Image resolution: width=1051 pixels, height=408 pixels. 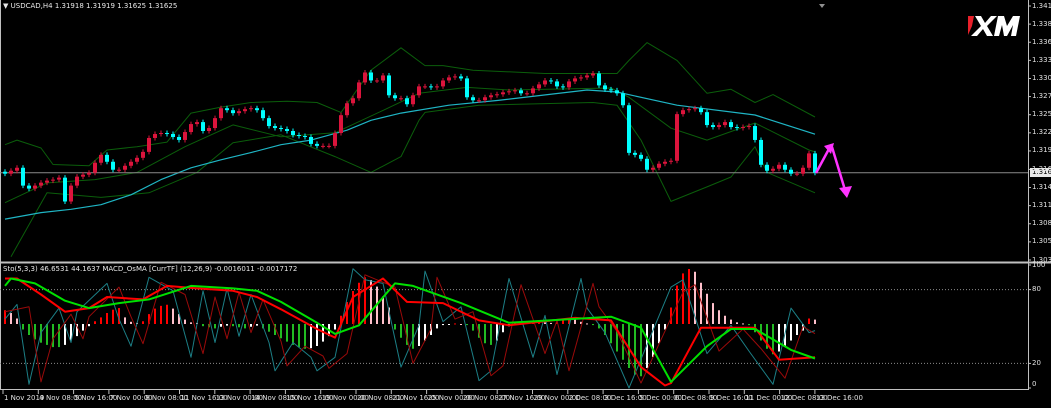 What do you see at coordinates (822, 6) in the screenshot?
I see `chart-shift-marker` at bounding box center [822, 6].